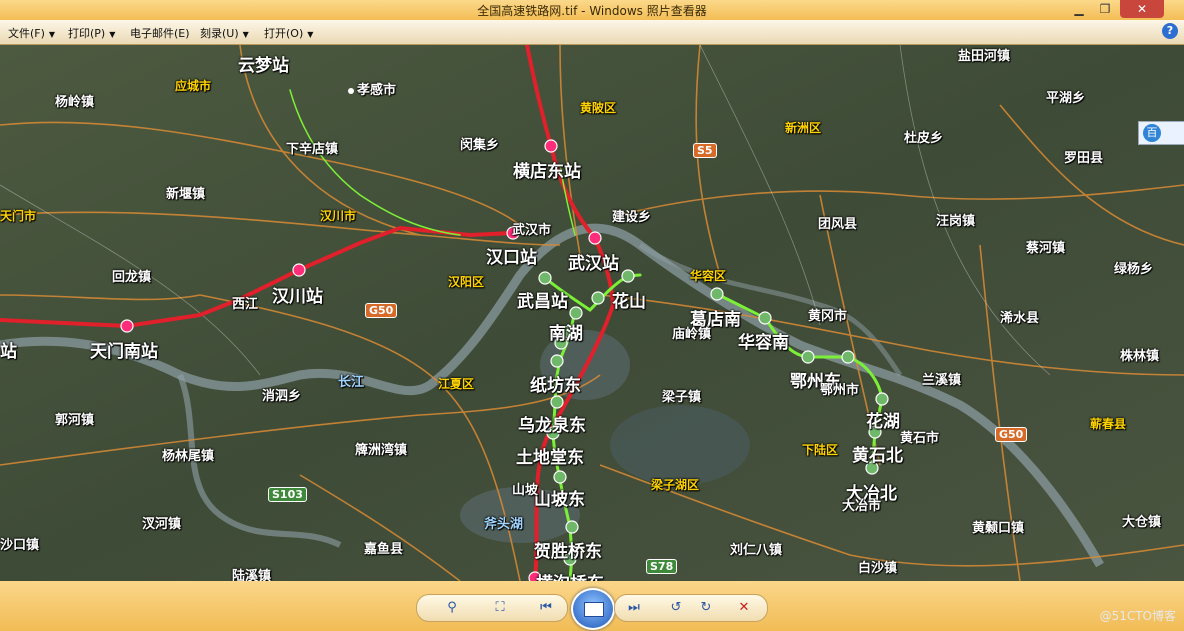 The image size is (1184, 631). What do you see at coordinates (808, 357) in the screenshot?
I see `station-marker-ezhou-a` at bounding box center [808, 357].